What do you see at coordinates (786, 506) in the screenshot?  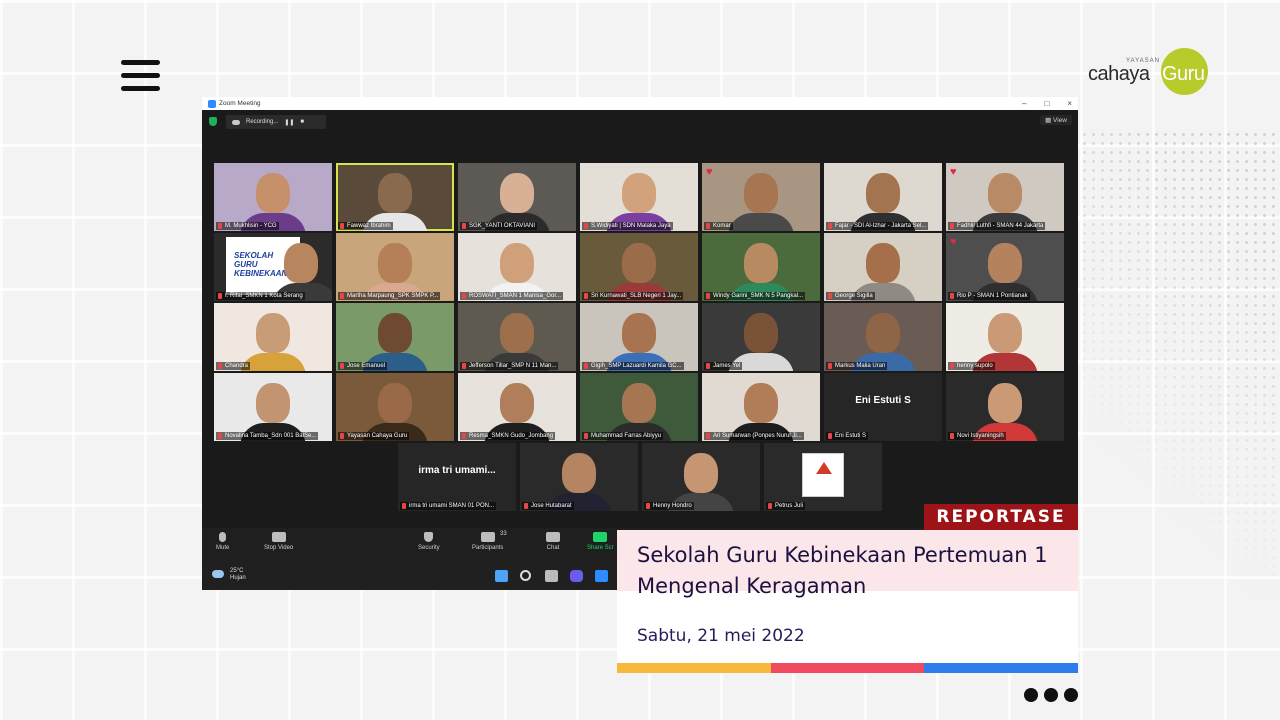 I see `participant-name: Petrus Juli` at bounding box center [786, 506].